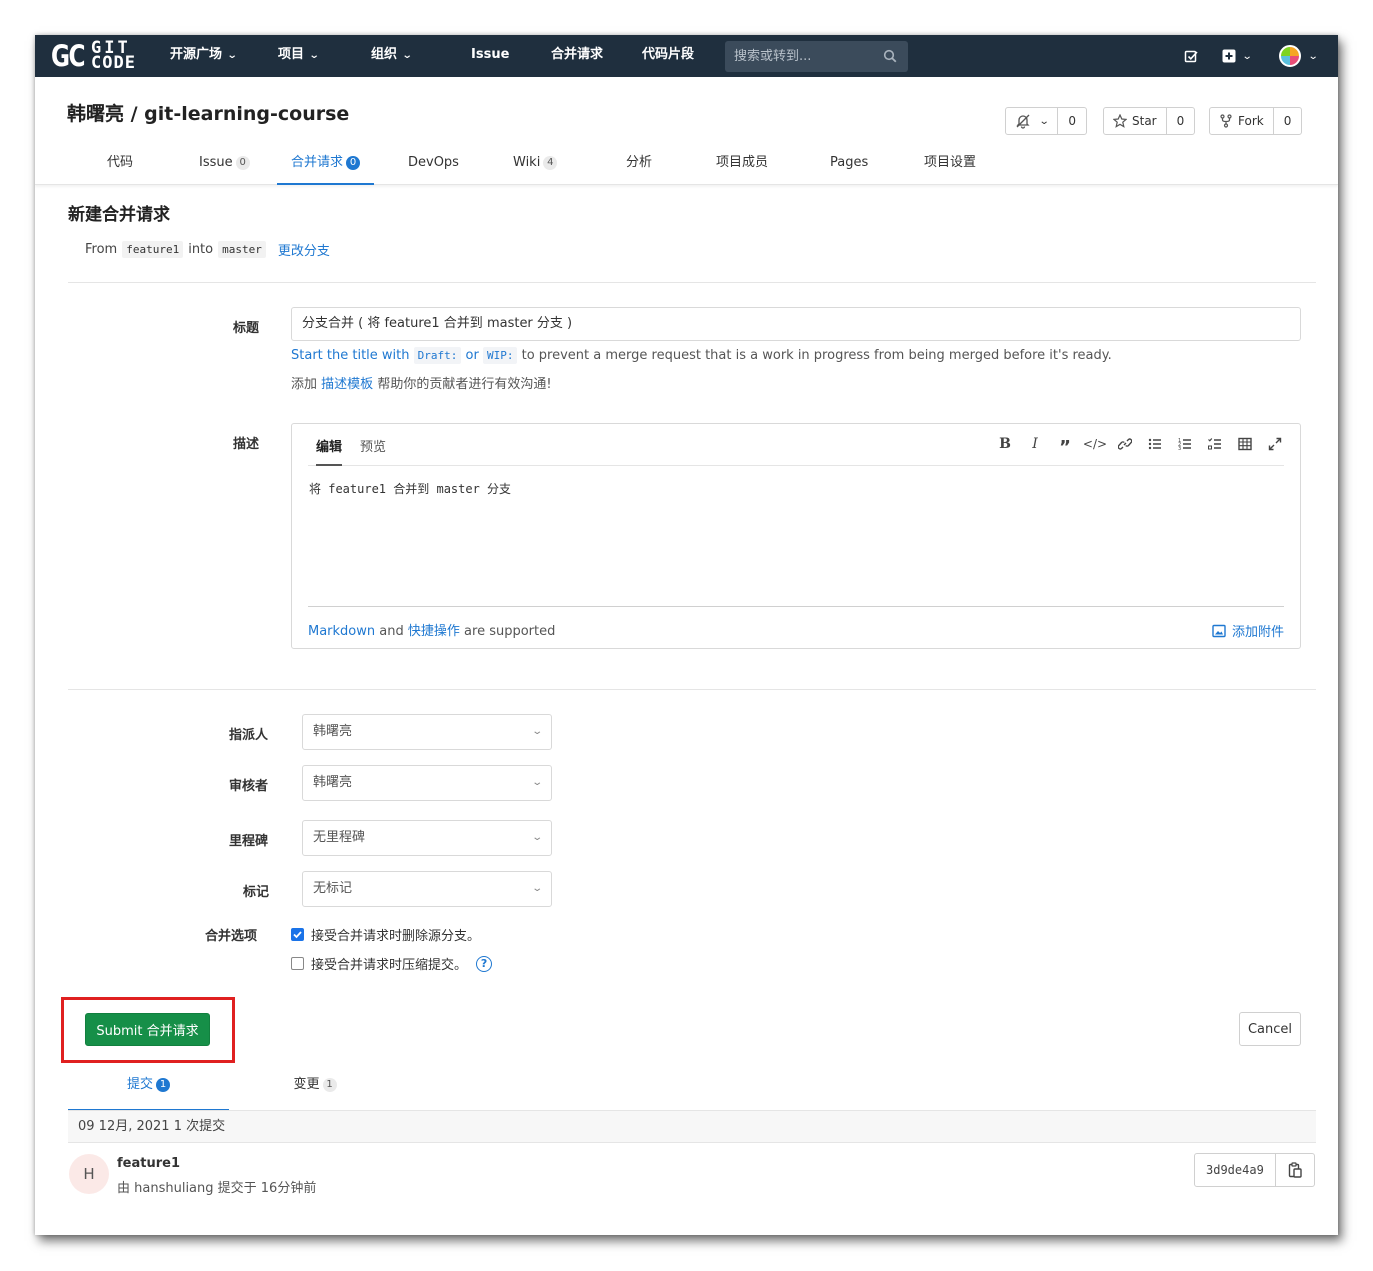  What do you see at coordinates (246, 444) in the screenshot?
I see `description-label: 描述` at bounding box center [246, 444].